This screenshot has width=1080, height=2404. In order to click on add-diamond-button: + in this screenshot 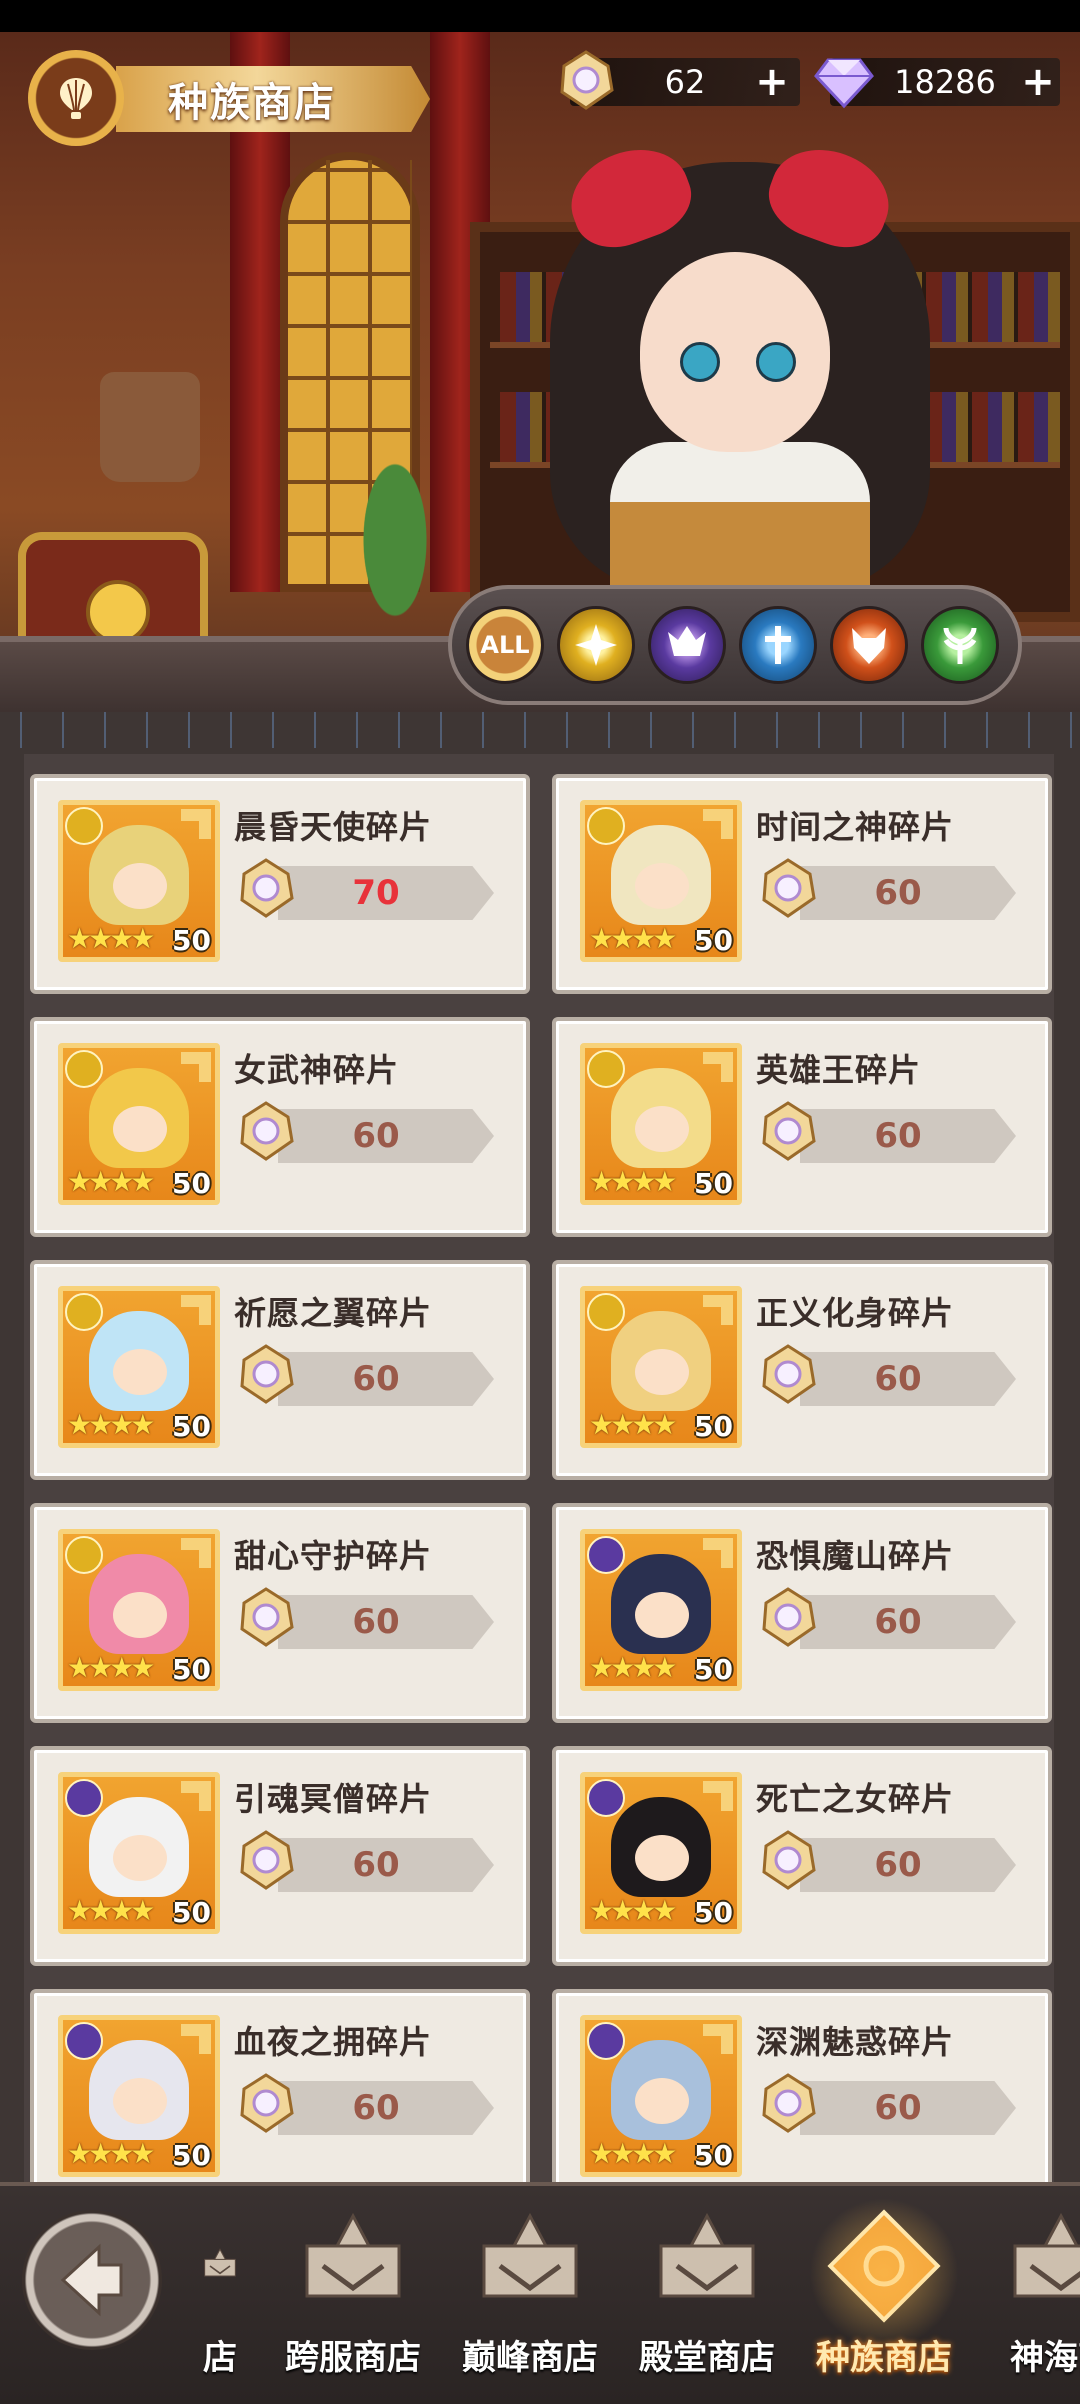, I will do `click(1038, 82)`.